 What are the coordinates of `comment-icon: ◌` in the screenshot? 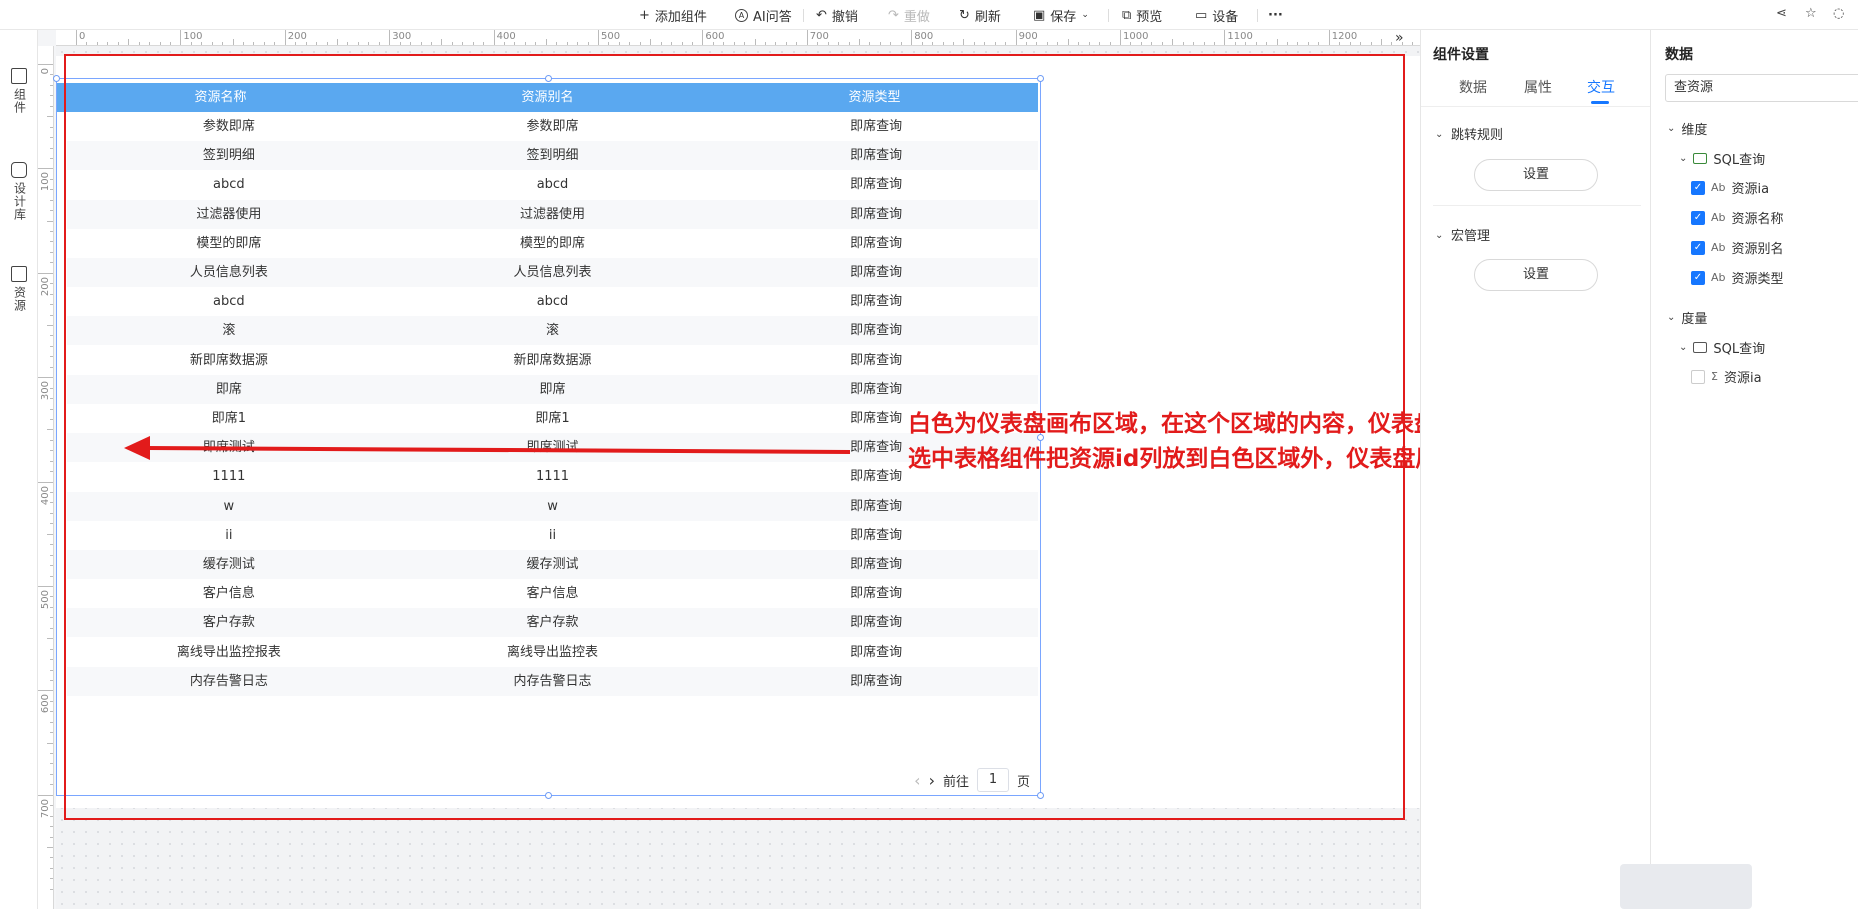 It's located at (1838, 13).